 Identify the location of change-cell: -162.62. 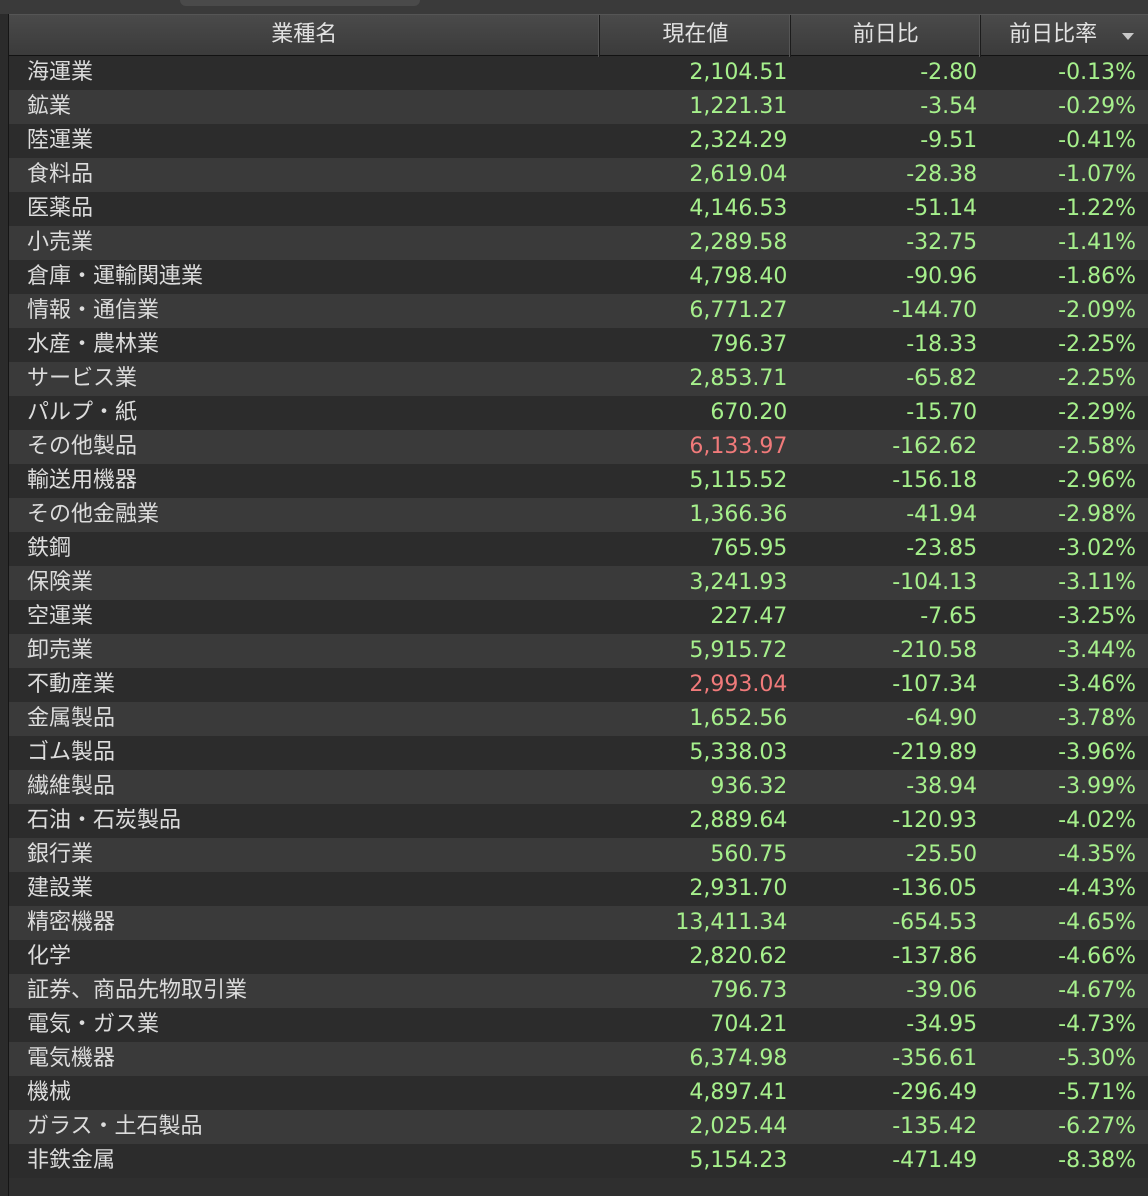
(935, 446).